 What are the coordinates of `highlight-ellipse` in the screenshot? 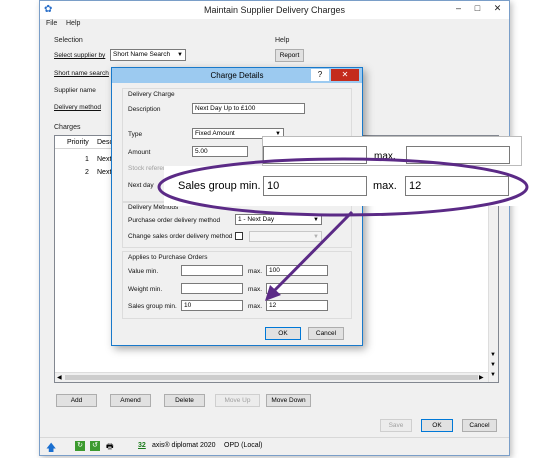 It's located at (343, 187).